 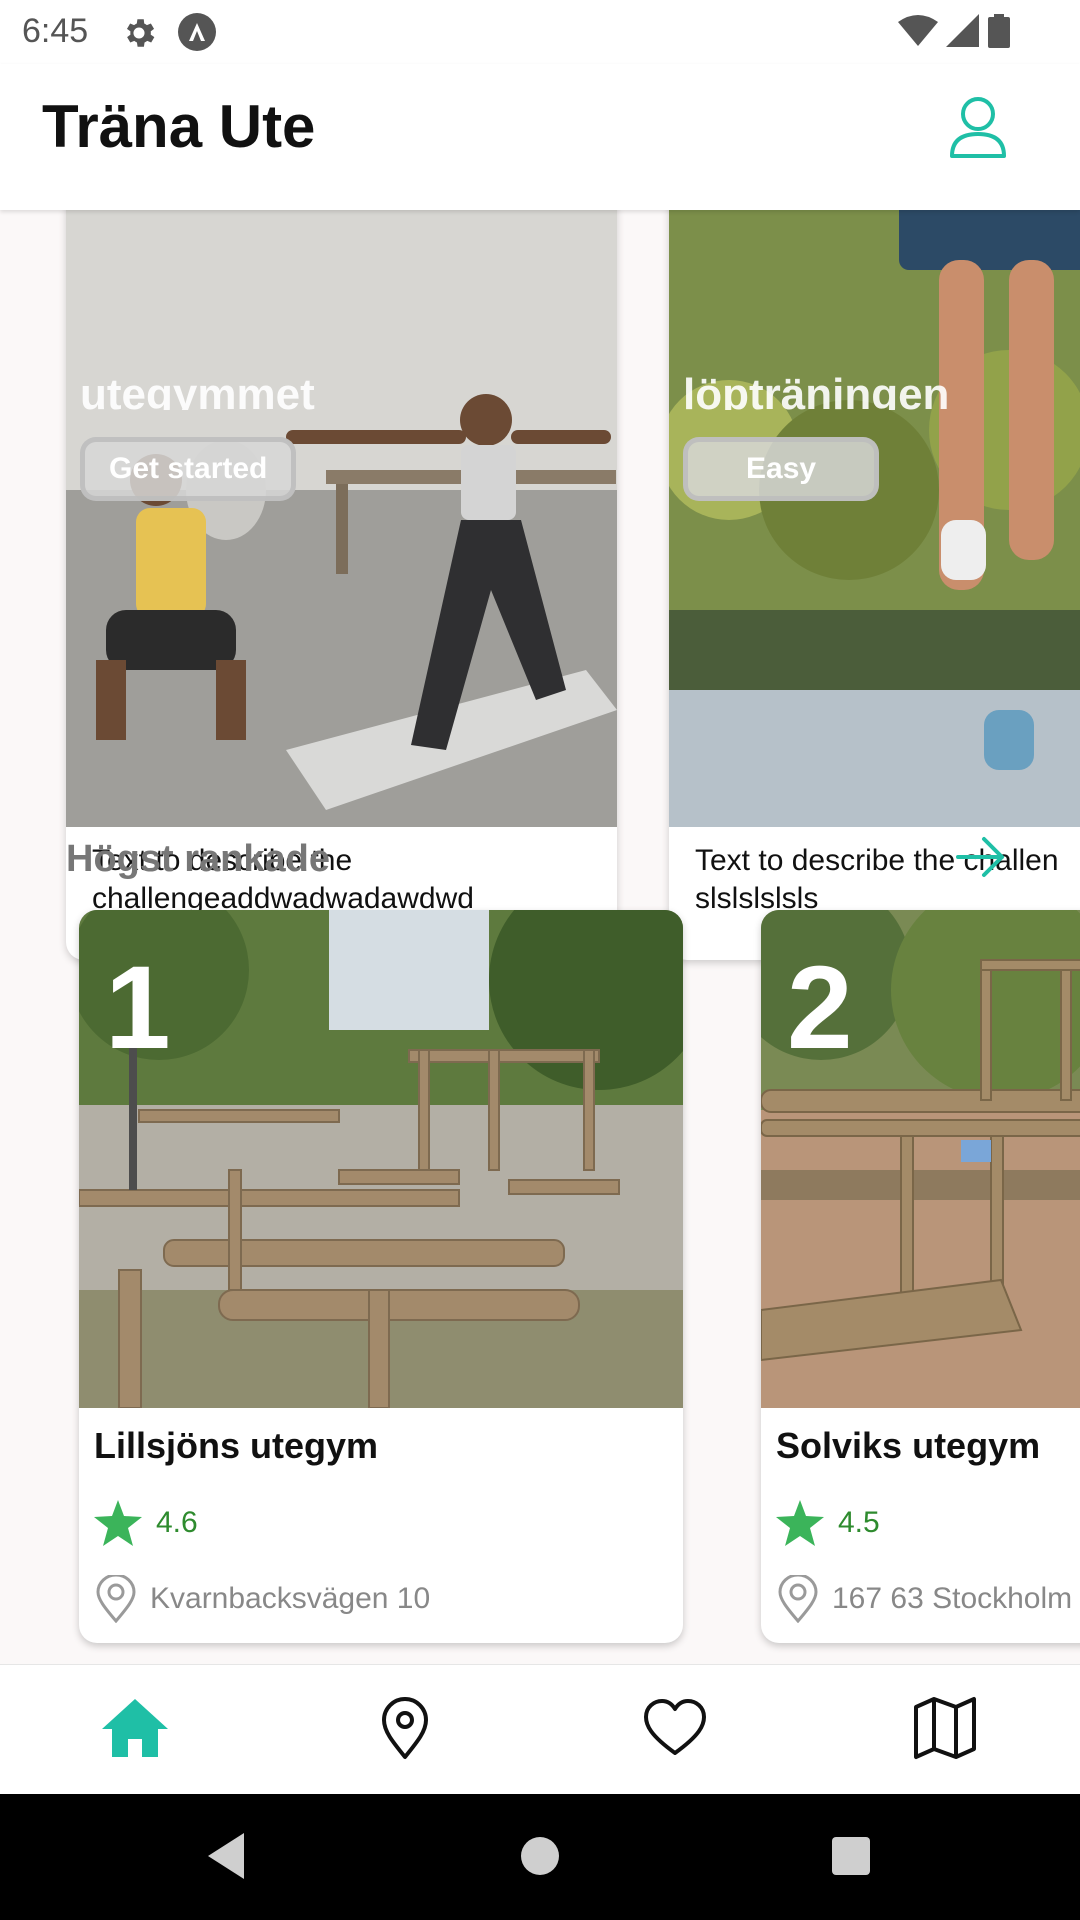 What do you see at coordinates (816, 390) in the screenshot?
I see `challenge-title: löpträningen` at bounding box center [816, 390].